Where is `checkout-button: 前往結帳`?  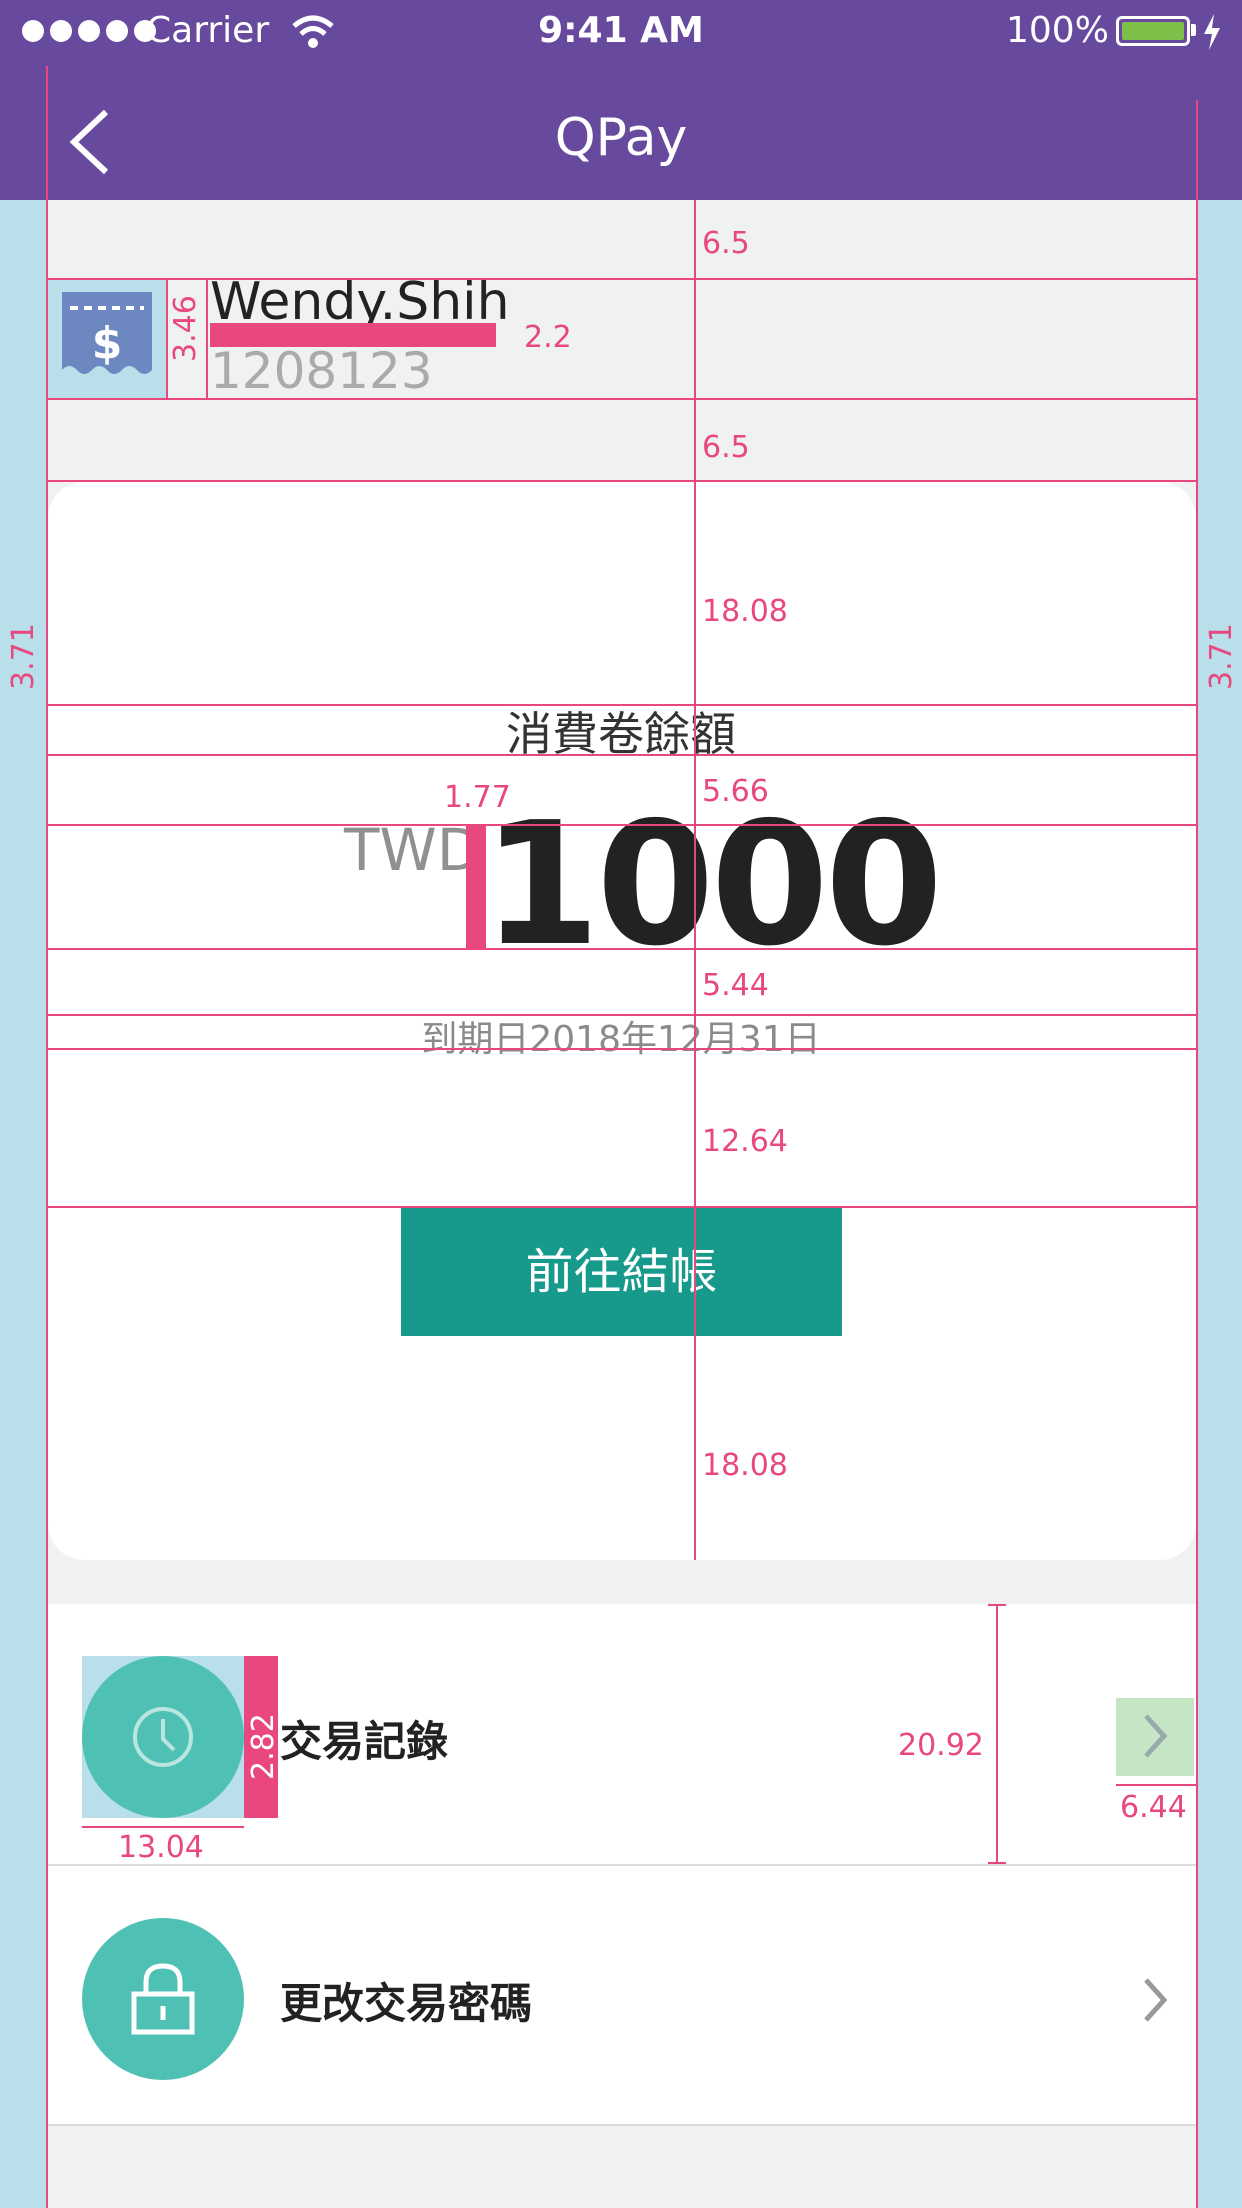 checkout-button: 前往結帳 is located at coordinates (621, 1272).